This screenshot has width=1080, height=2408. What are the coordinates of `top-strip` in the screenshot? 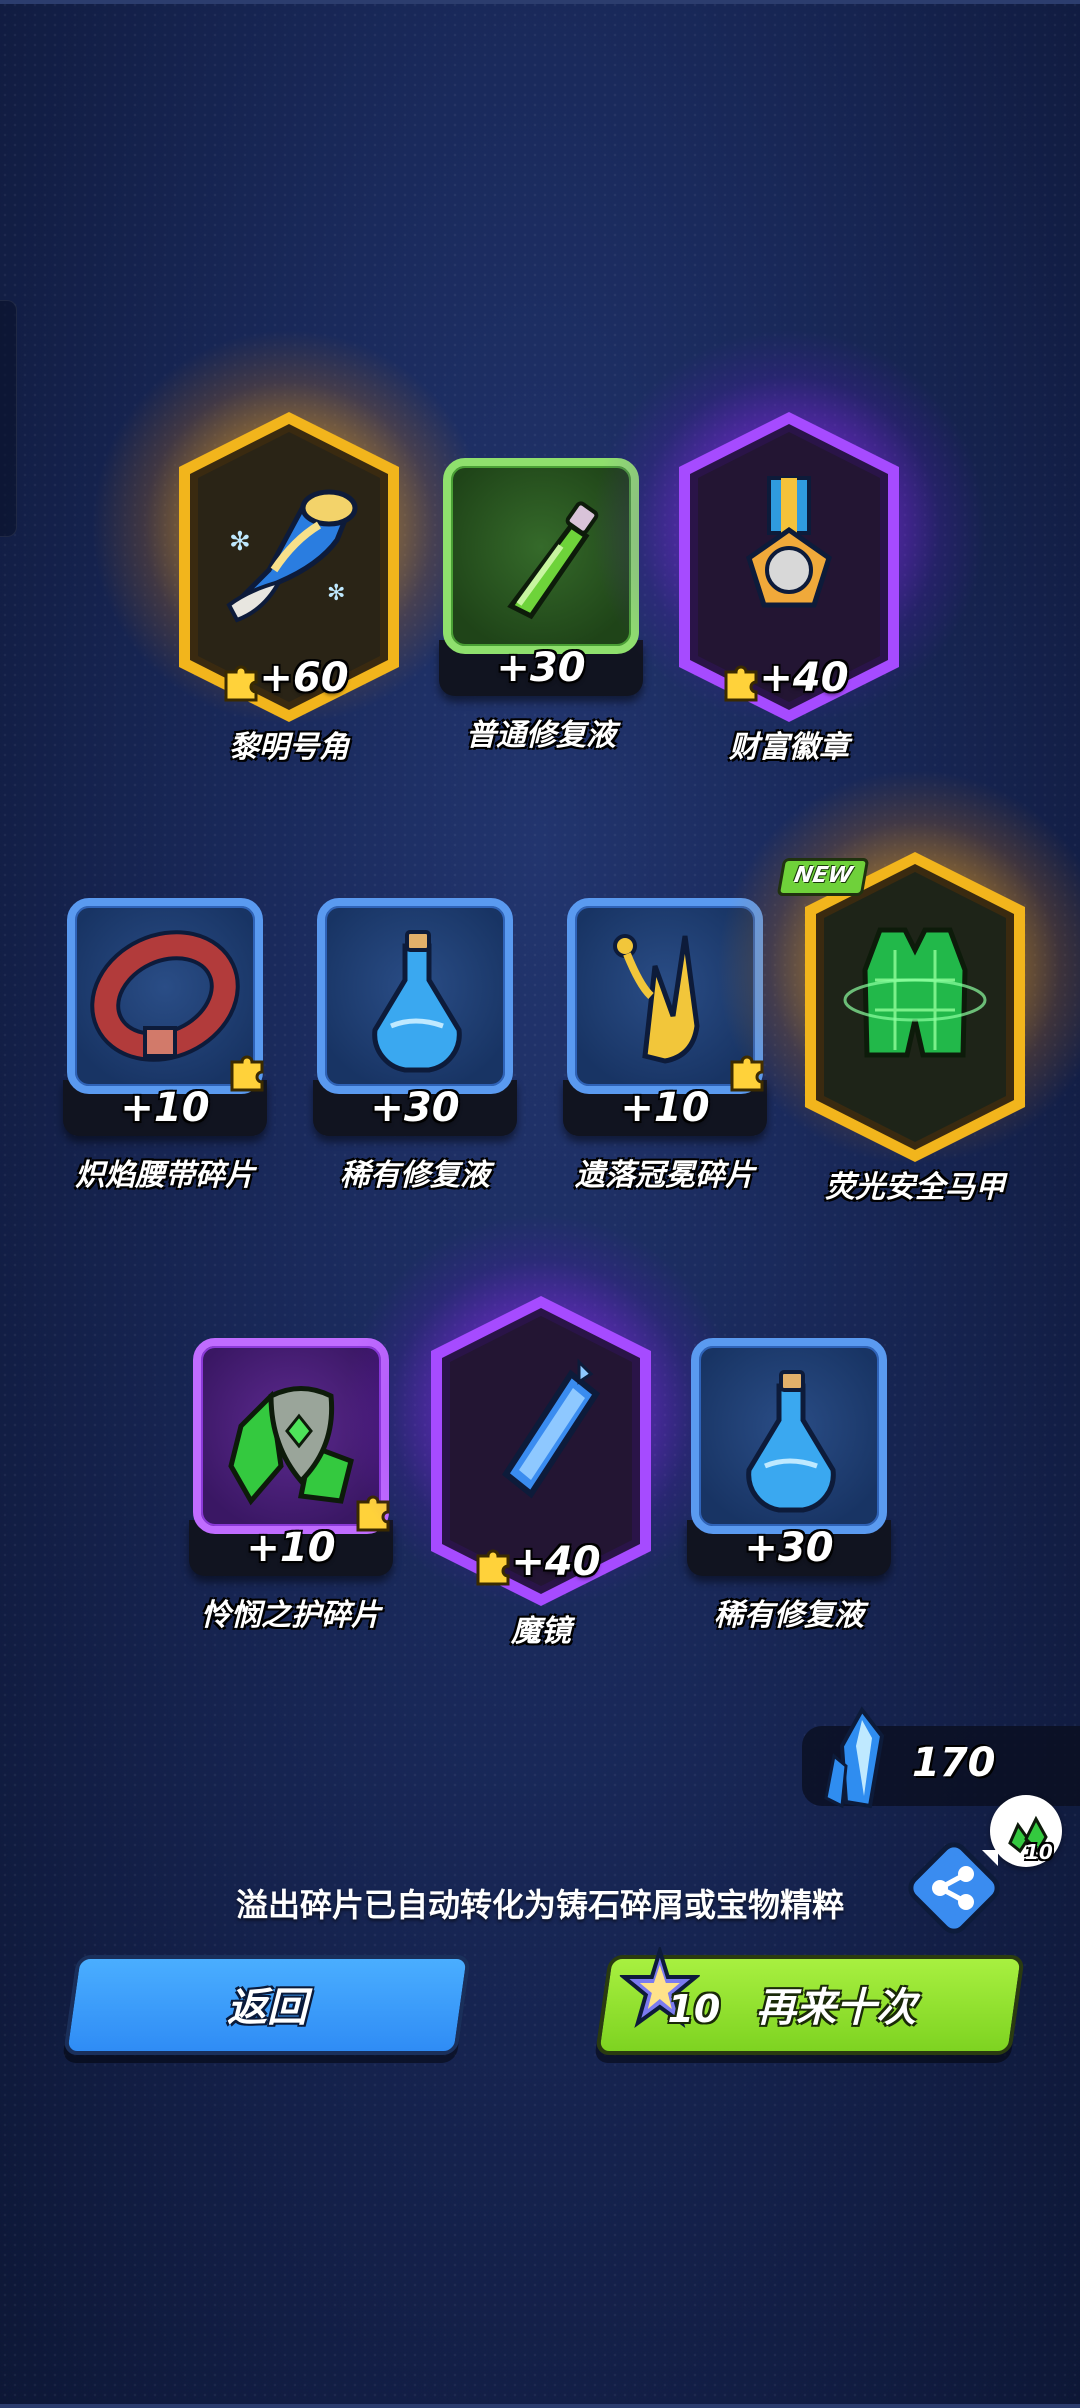 It's located at (540, 2).